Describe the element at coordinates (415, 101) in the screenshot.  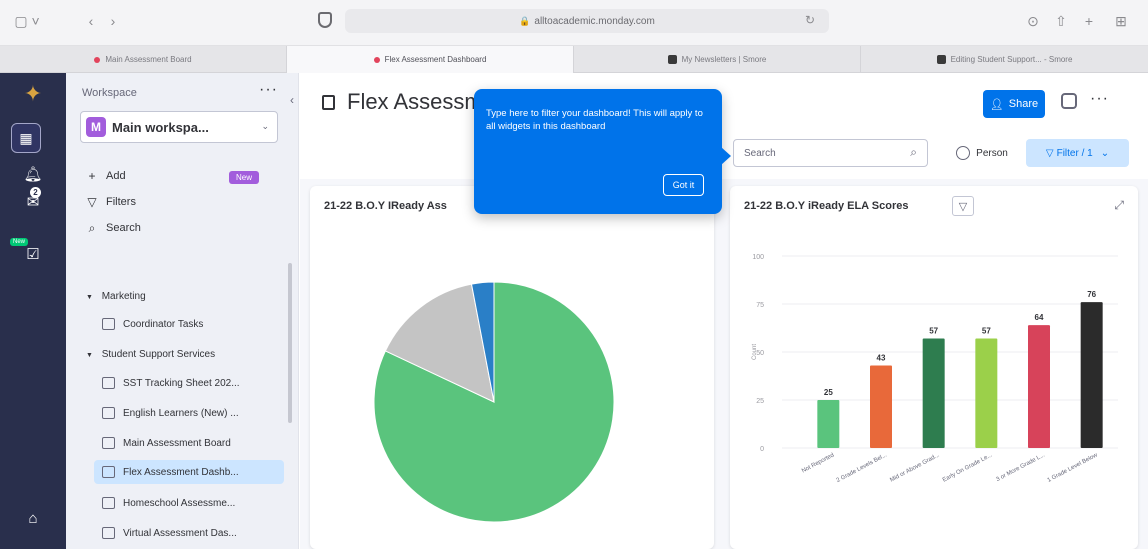
I see `page-title-text: Flex Assessm` at that location.